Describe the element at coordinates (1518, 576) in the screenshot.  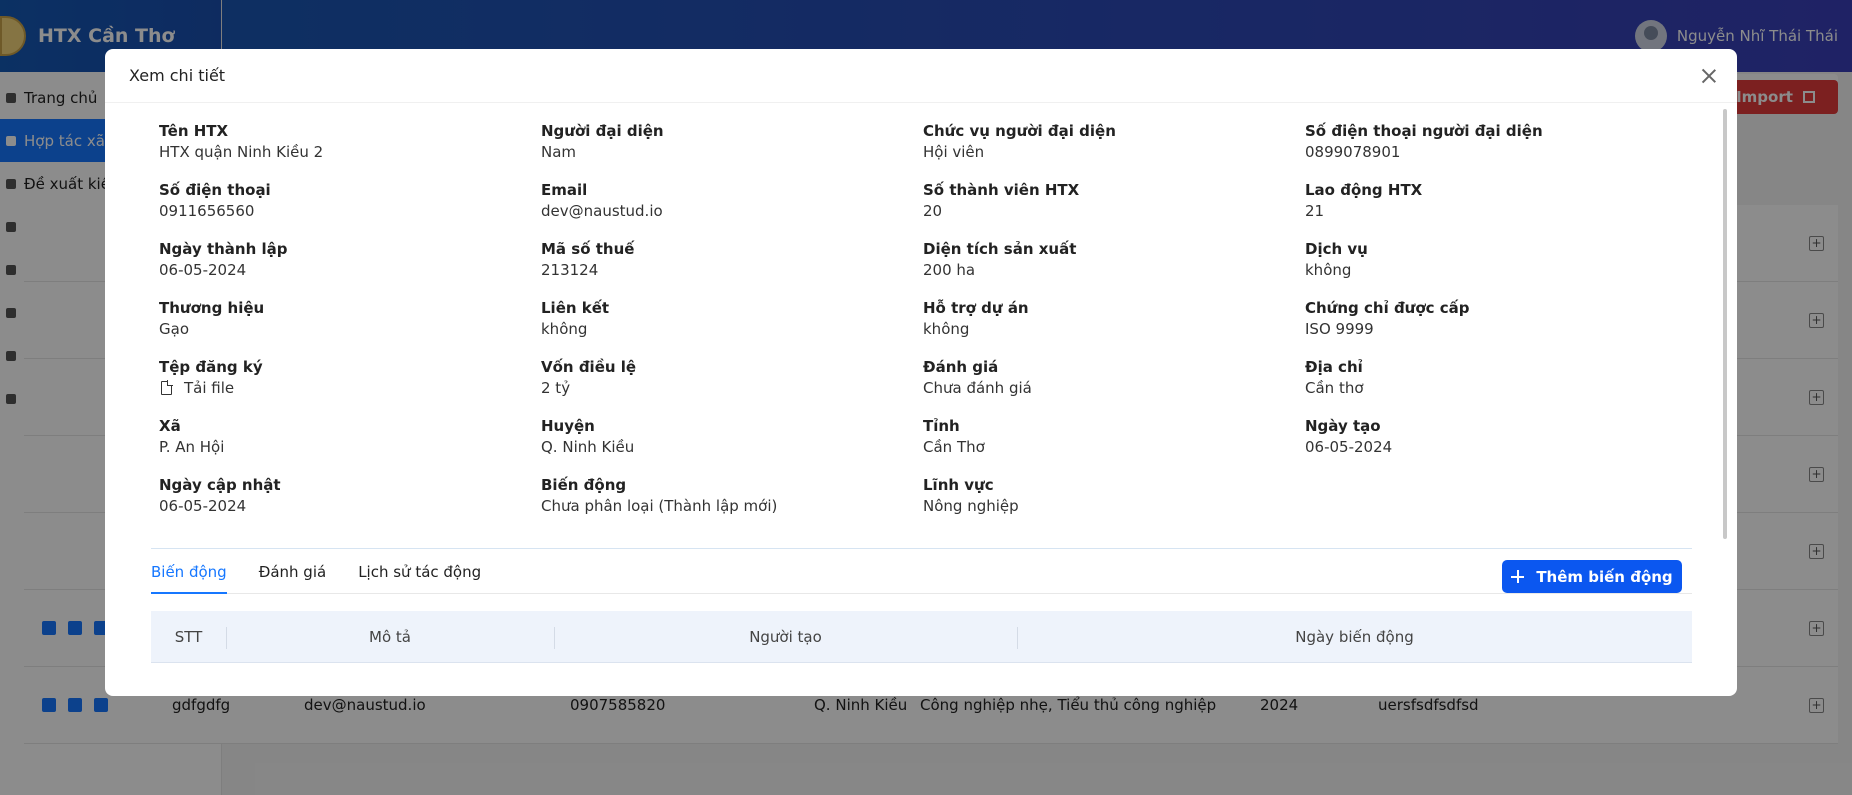
I see `plus-icon` at that location.